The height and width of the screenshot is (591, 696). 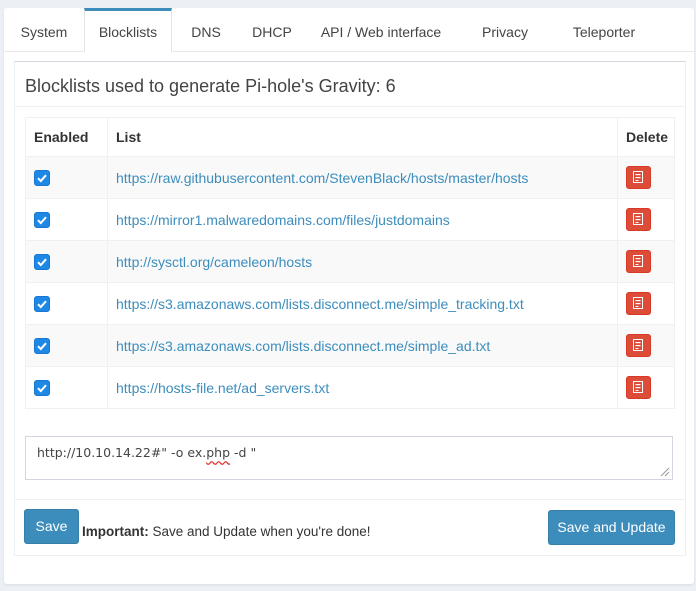 What do you see at coordinates (611, 527) in the screenshot?
I see `save-and-update-button: Save and Update` at bounding box center [611, 527].